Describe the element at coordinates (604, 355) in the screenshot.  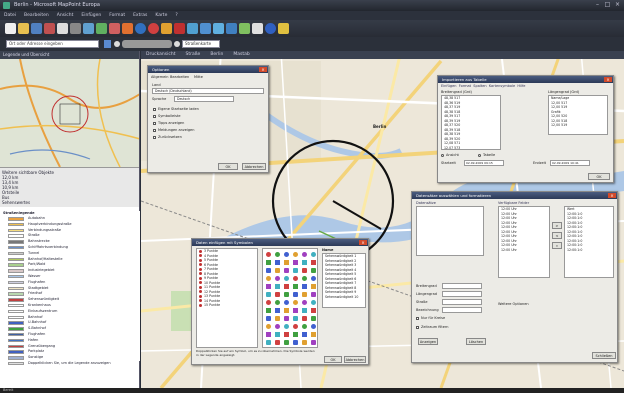
I see `close-button: Schließen` at that location.